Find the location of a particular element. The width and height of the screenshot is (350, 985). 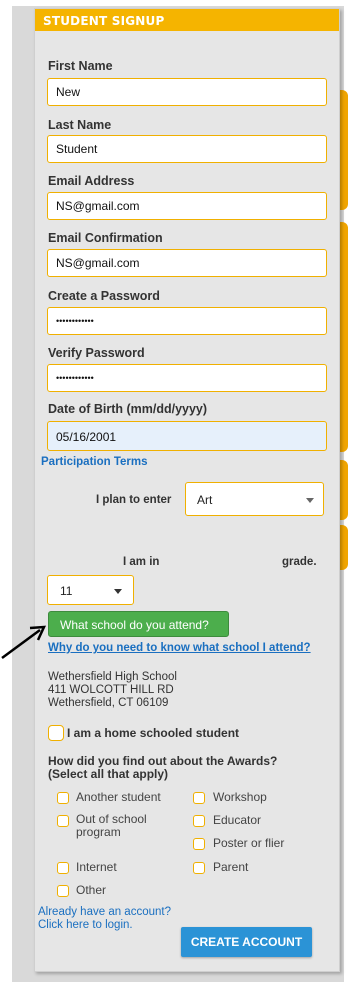

grade-label-right: grade. is located at coordinates (299, 562).